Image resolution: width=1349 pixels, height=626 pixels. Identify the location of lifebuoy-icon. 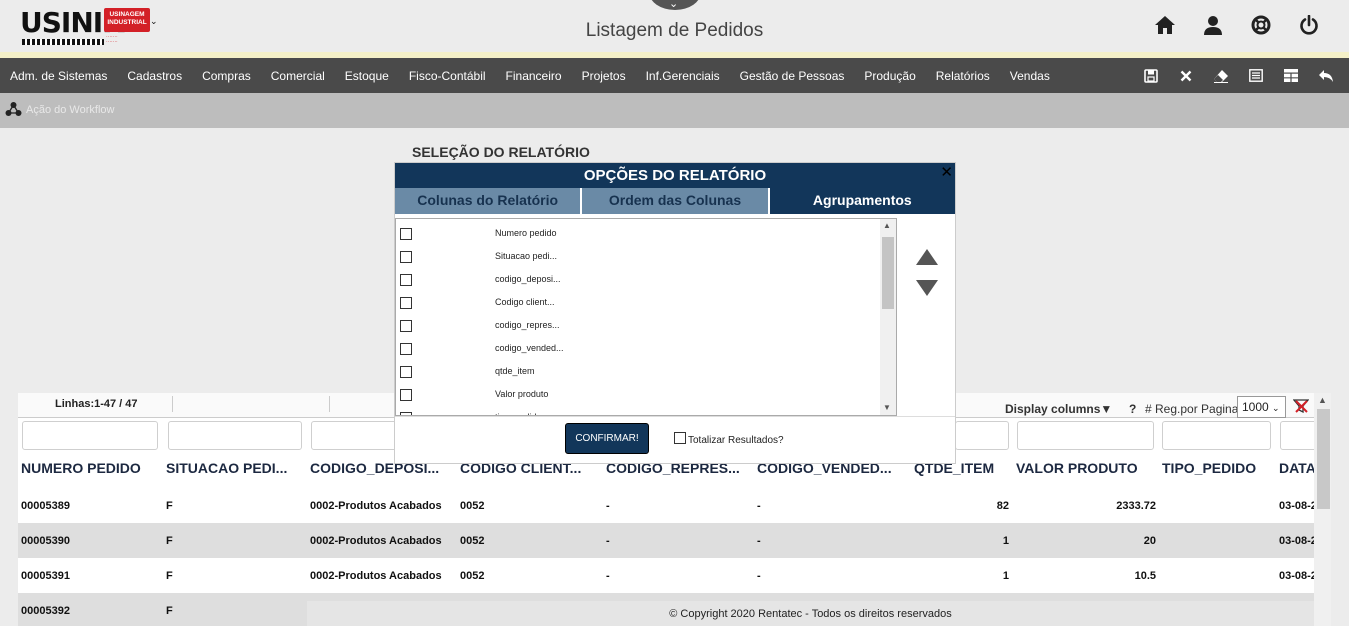
(1261, 25).